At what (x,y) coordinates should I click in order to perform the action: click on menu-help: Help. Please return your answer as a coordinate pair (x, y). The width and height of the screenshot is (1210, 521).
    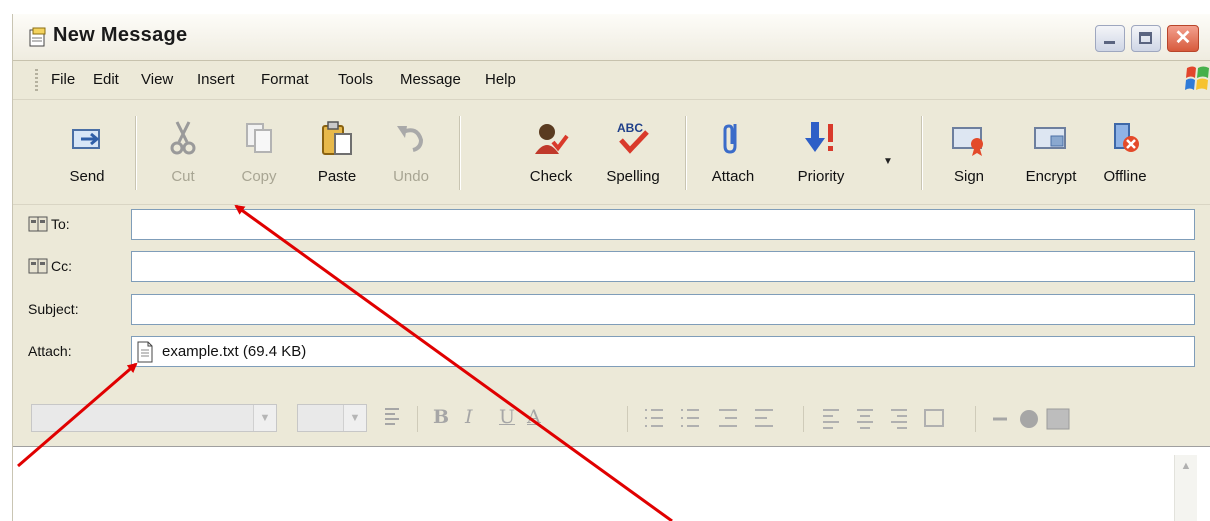
    Looking at the image, I should click on (500, 79).